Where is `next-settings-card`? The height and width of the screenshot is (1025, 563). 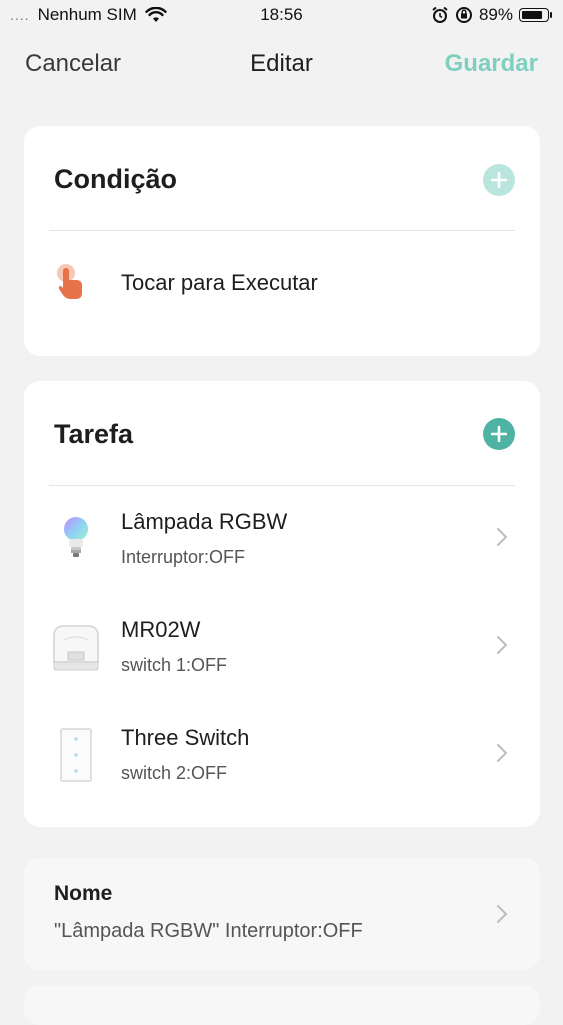 next-settings-card is located at coordinates (282, 1005).